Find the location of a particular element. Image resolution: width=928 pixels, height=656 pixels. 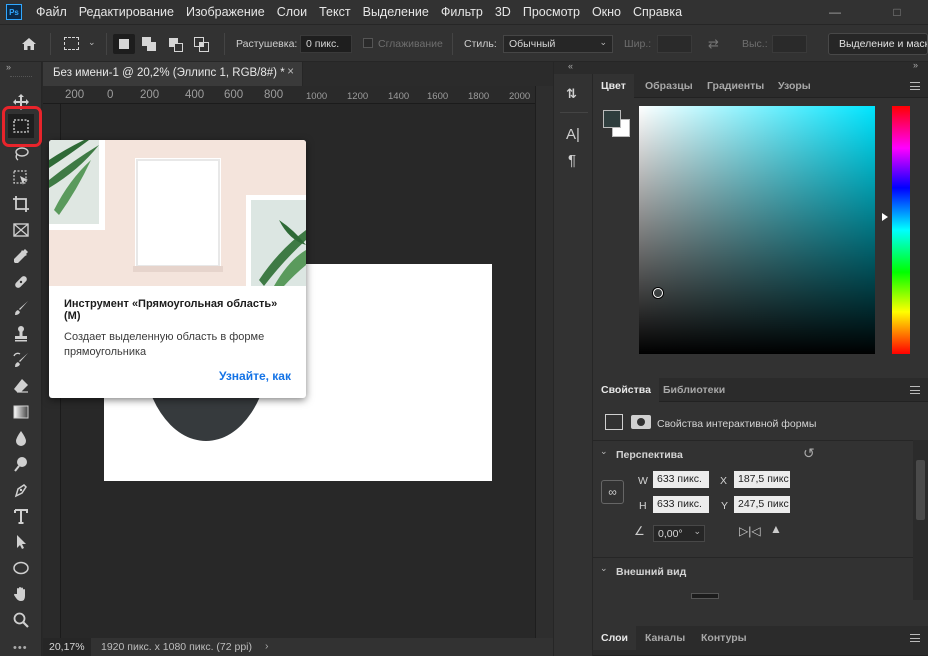

rectangular-marquee-icon is located at coordinates (71, 43).